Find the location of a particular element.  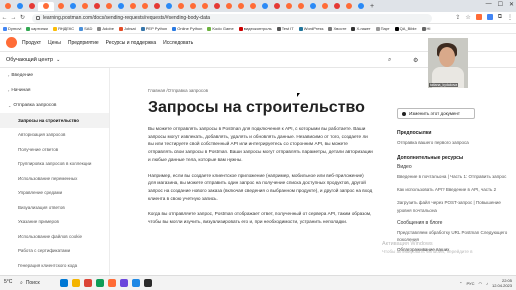

puzzle-icon: ⧉ is located at coordinates (500, 17).